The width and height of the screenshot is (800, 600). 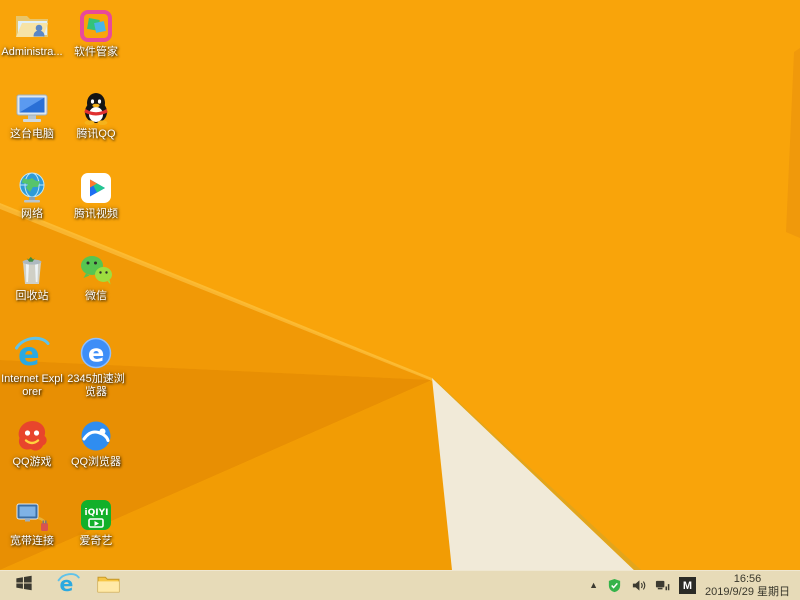 I want to click on desktop-icon-tencent-video: 腾讯视频, so click(x=96, y=195).